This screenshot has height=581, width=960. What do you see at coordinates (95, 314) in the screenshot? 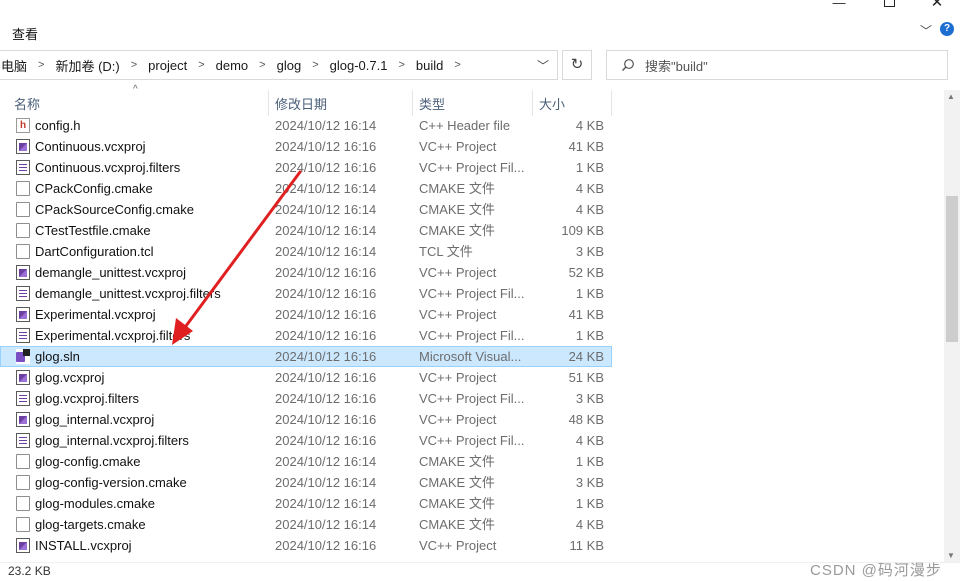
I see `file-name: Experimental.vcxproj` at bounding box center [95, 314].